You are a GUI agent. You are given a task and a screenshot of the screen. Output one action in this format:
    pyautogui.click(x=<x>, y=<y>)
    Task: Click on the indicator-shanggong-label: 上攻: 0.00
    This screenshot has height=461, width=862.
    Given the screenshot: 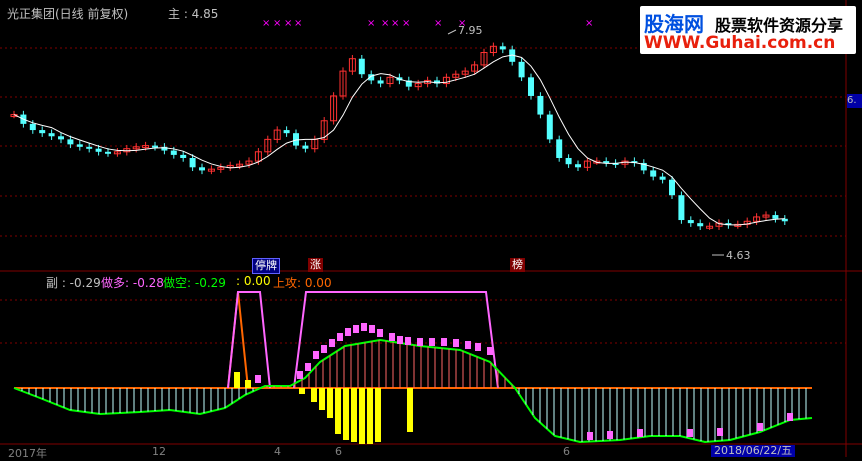 What is the action you would take?
    pyautogui.click(x=302, y=283)
    